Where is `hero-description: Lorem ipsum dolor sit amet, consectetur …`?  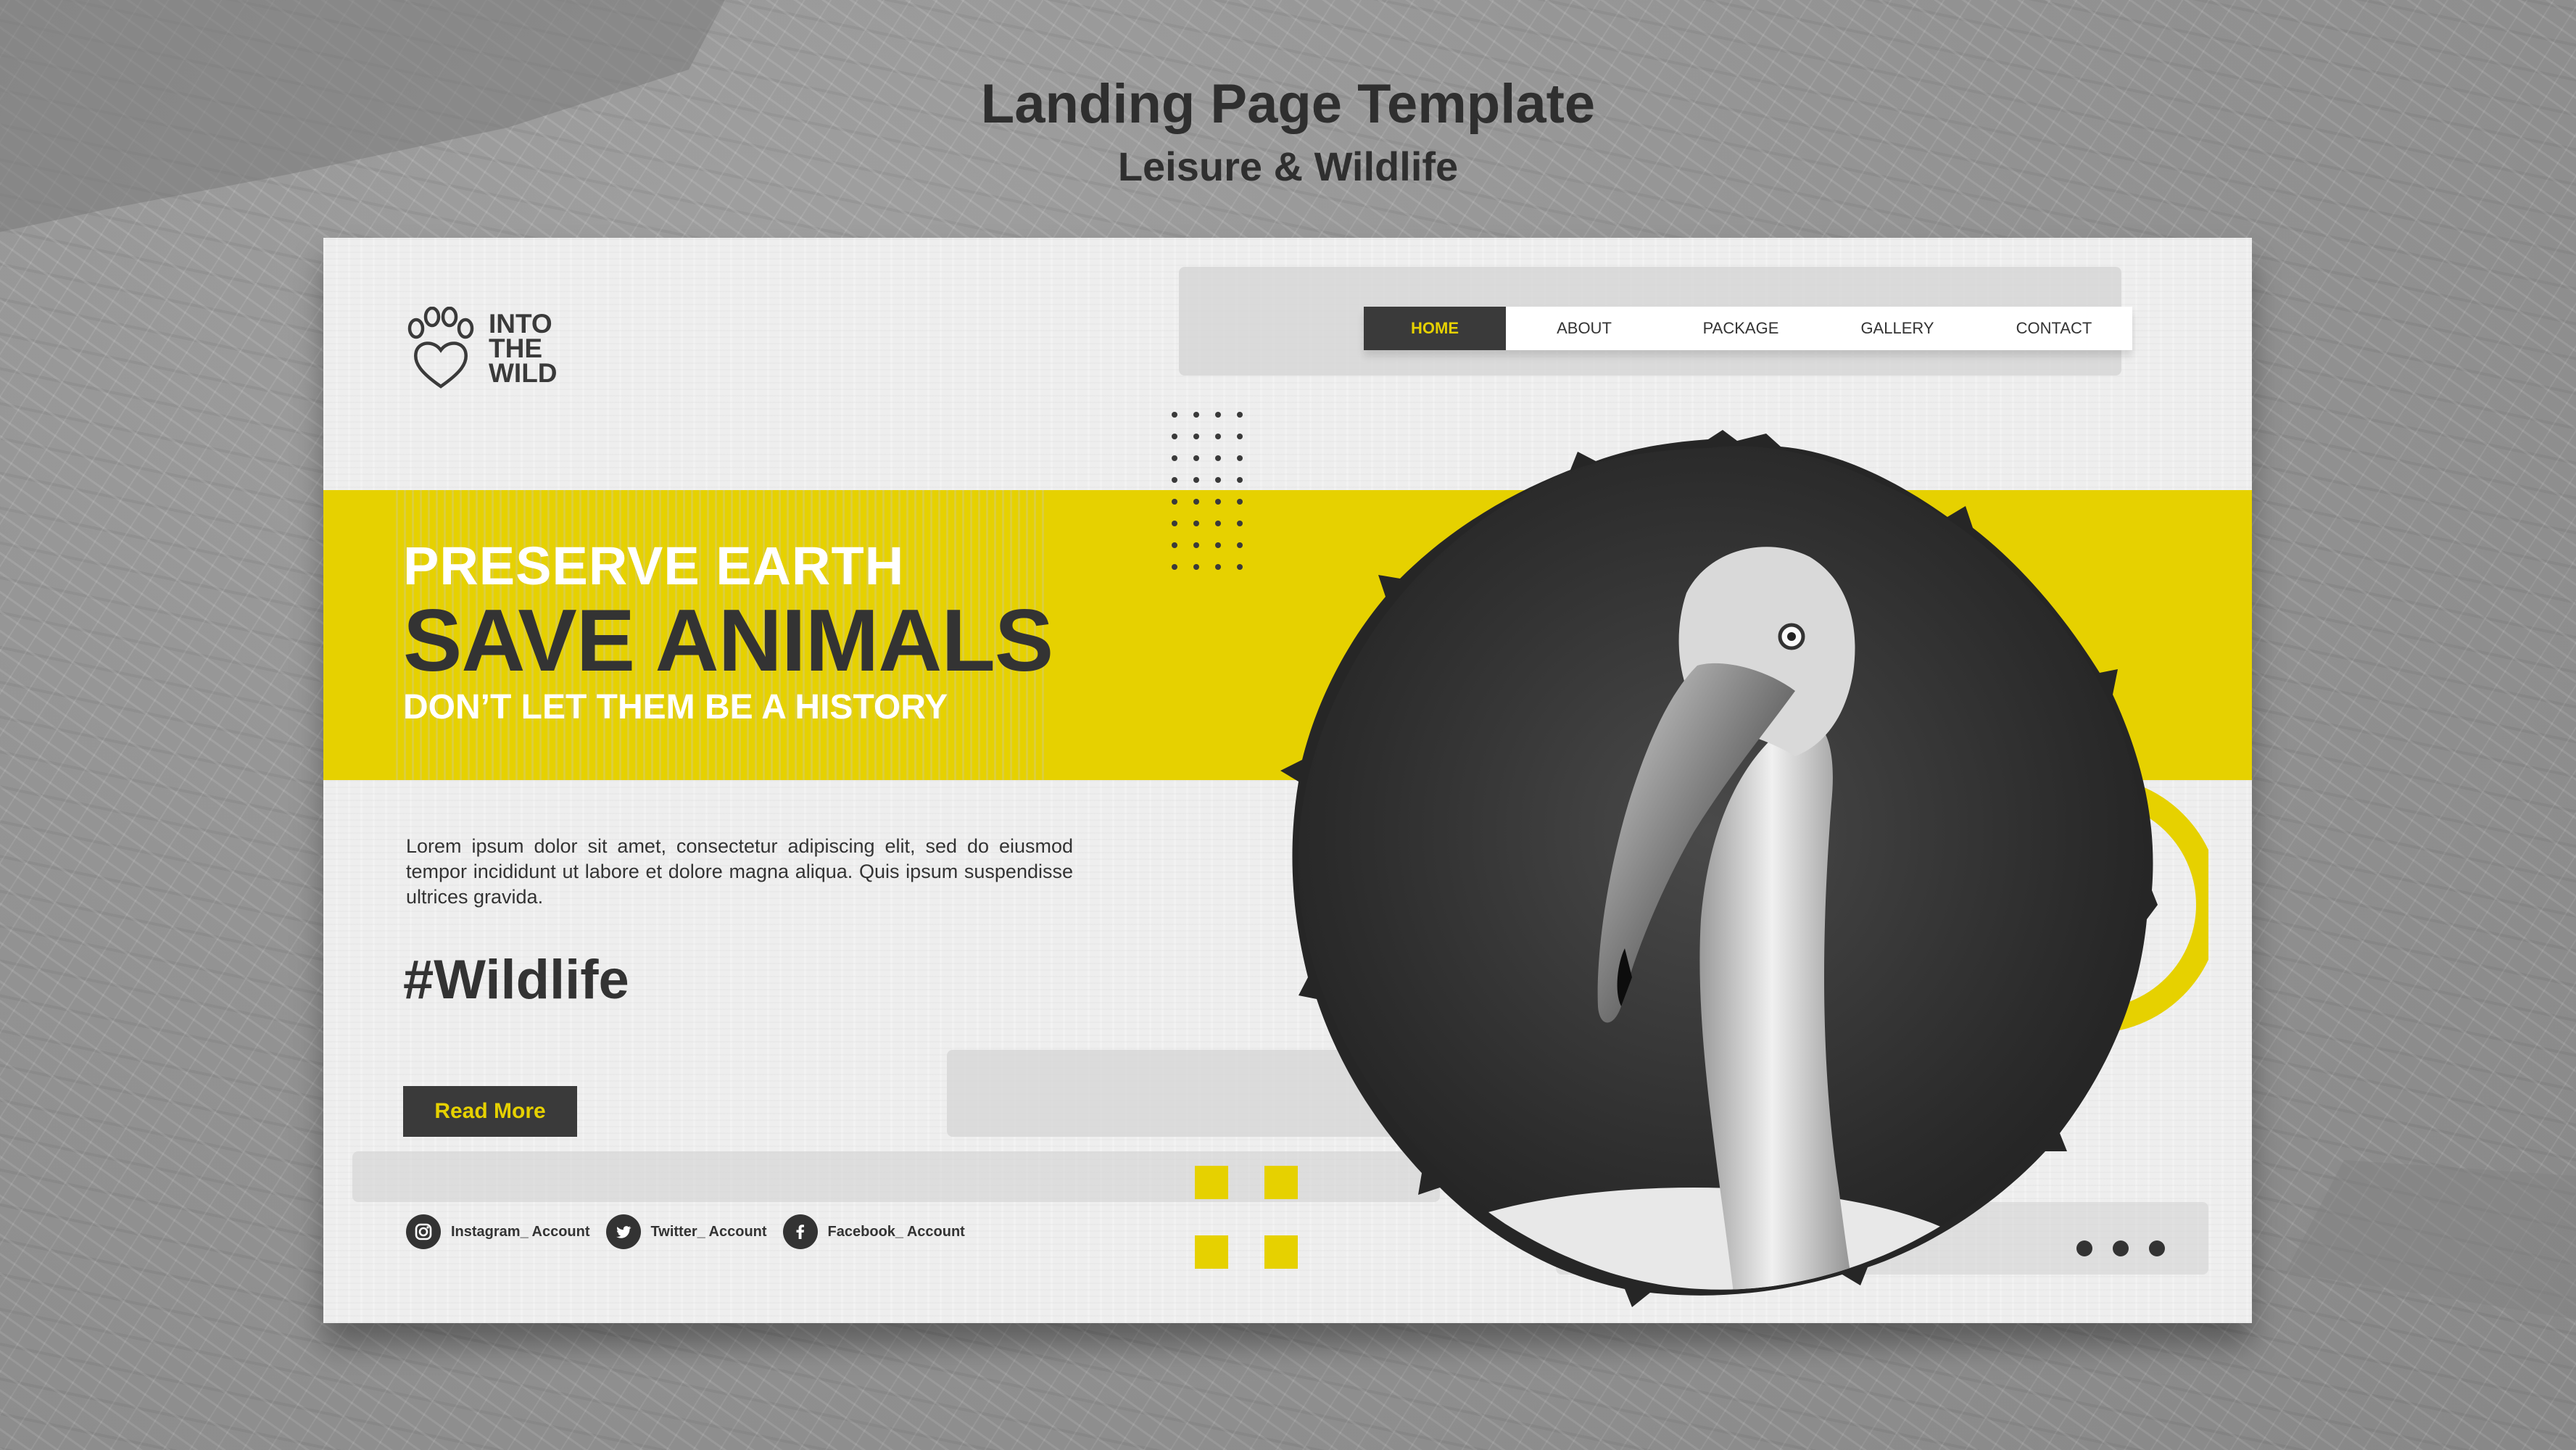 hero-description: Lorem ipsum dolor sit amet, consectetur … is located at coordinates (740, 871).